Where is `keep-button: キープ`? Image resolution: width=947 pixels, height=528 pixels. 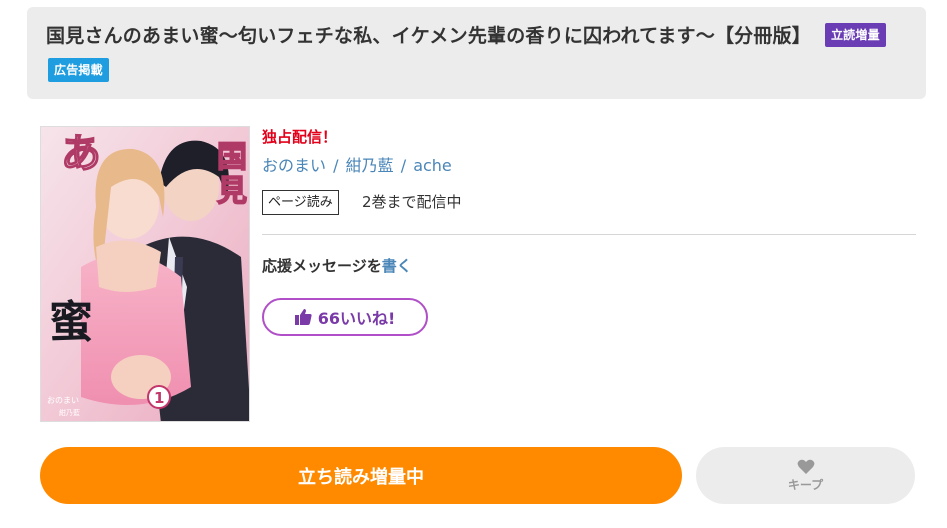 keep-button: キープ is located at coordinates (805, 475).